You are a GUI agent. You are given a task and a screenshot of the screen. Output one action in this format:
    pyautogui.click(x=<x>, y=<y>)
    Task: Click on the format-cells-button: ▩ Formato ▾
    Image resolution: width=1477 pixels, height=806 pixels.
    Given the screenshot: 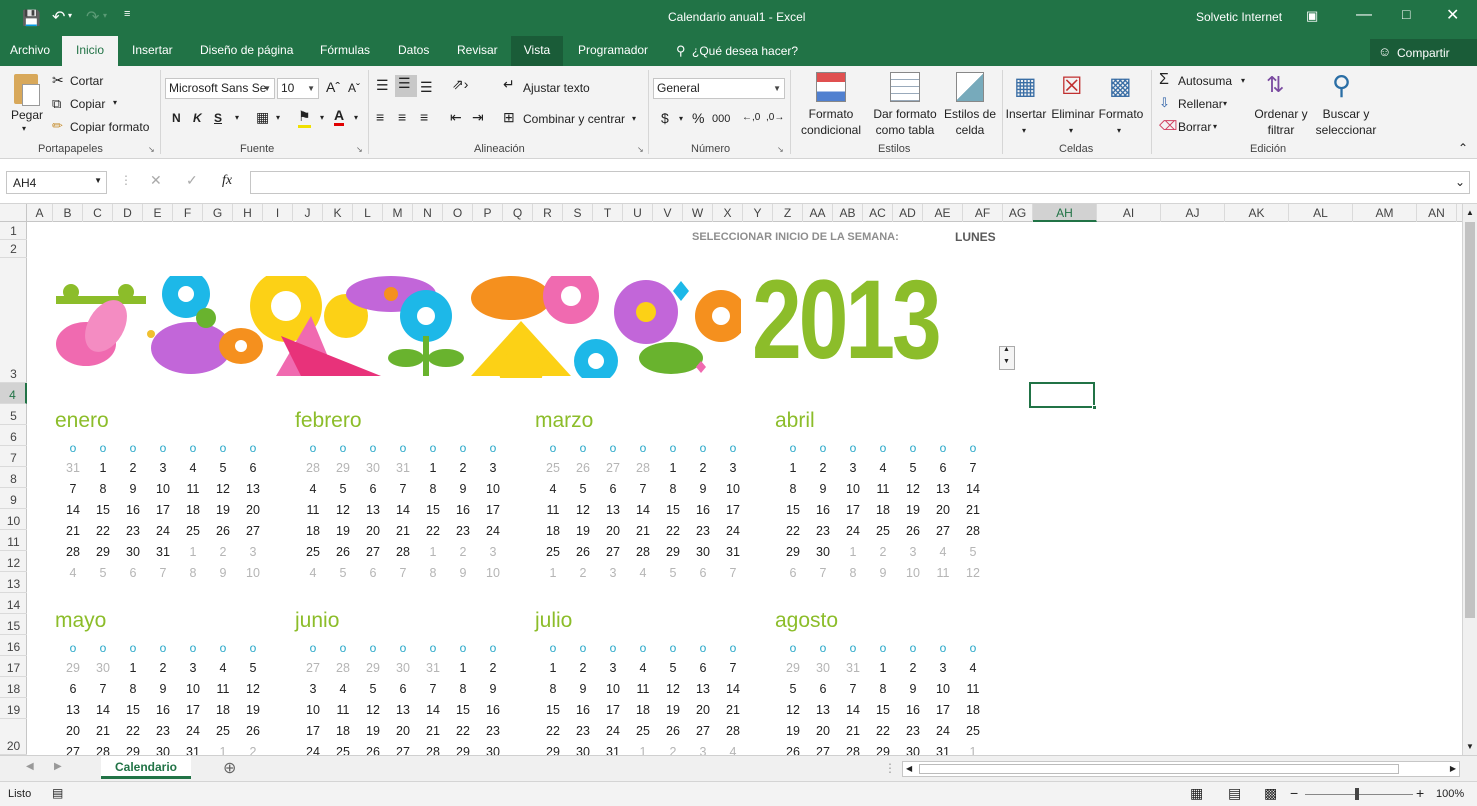 What is the action you would take?
    pyautogui.click(x=1121, y=105)
    